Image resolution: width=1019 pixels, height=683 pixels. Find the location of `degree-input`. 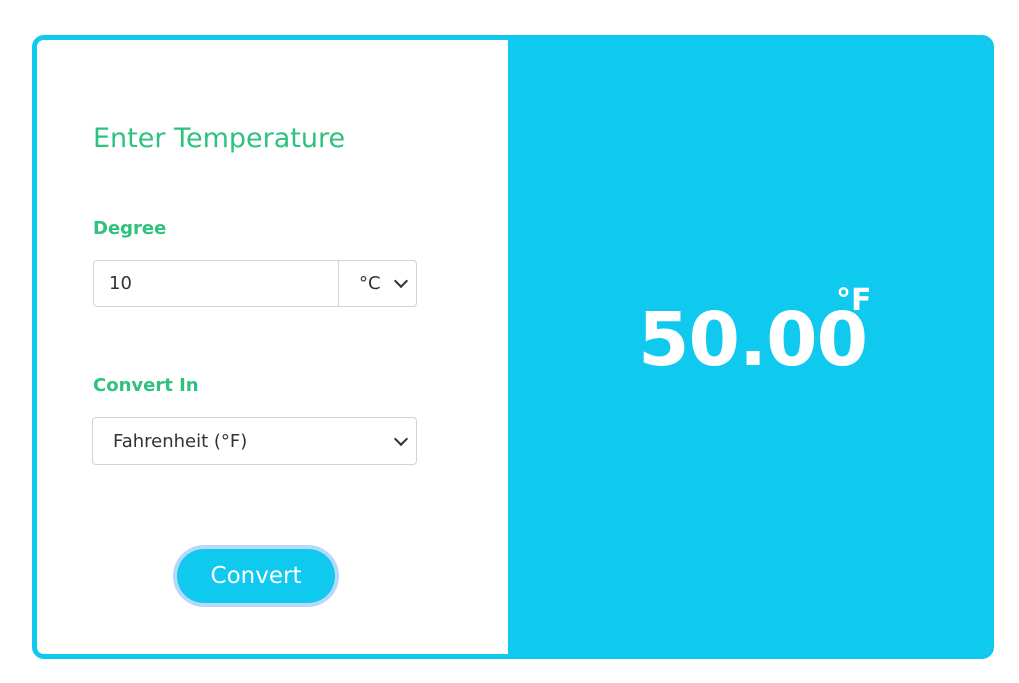

degree-input is located at coordinates (216, 283).